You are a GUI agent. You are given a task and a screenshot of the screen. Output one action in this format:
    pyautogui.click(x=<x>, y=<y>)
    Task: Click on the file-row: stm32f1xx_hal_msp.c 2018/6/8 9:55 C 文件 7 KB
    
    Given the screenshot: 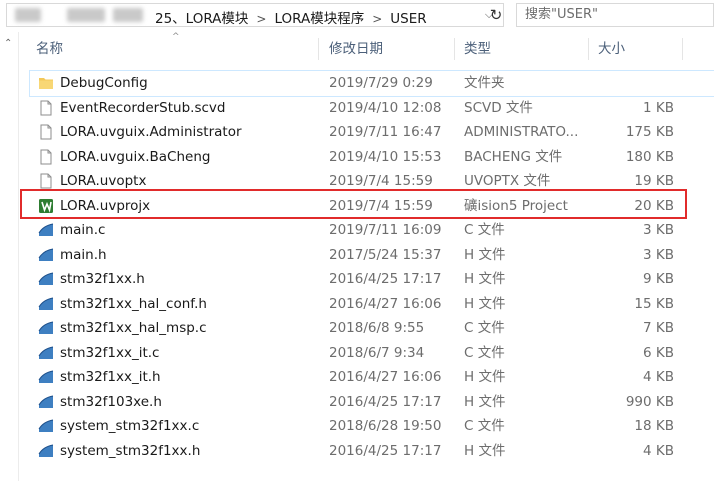 What is the action you would take?
    pyautogui.click(x=372, y=328)
    